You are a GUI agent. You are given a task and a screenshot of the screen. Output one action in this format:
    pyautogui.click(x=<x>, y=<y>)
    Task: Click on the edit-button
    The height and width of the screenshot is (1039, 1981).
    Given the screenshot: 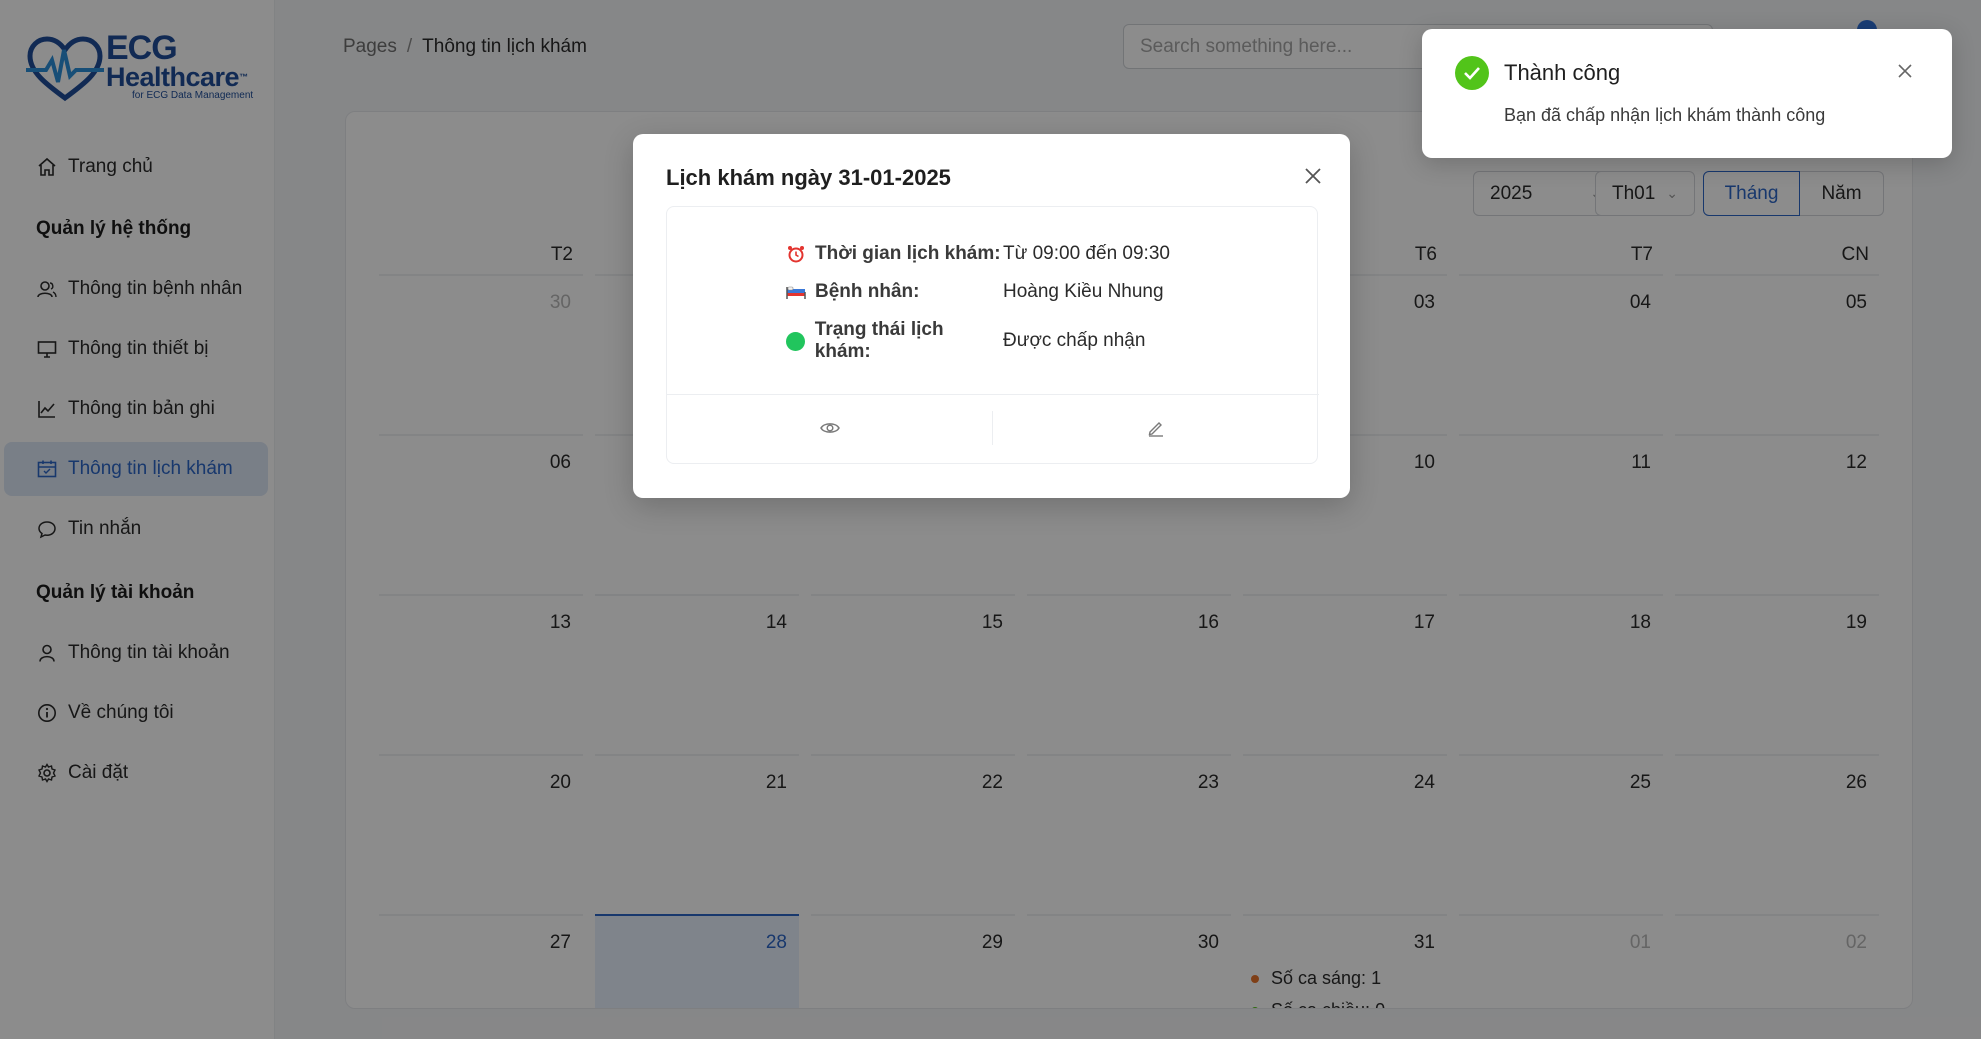 What is the action you would take?
    pyautogui.click(x=1155, y=430)
    